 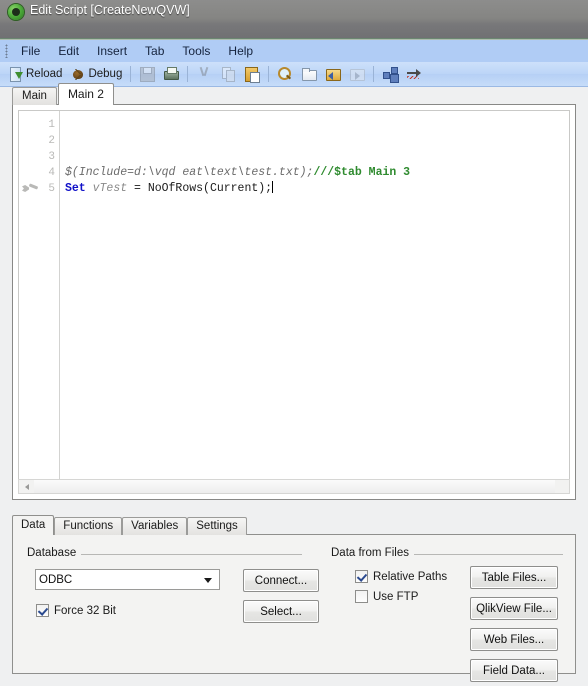 I want to click on save-button, so click(x=147, y=74).